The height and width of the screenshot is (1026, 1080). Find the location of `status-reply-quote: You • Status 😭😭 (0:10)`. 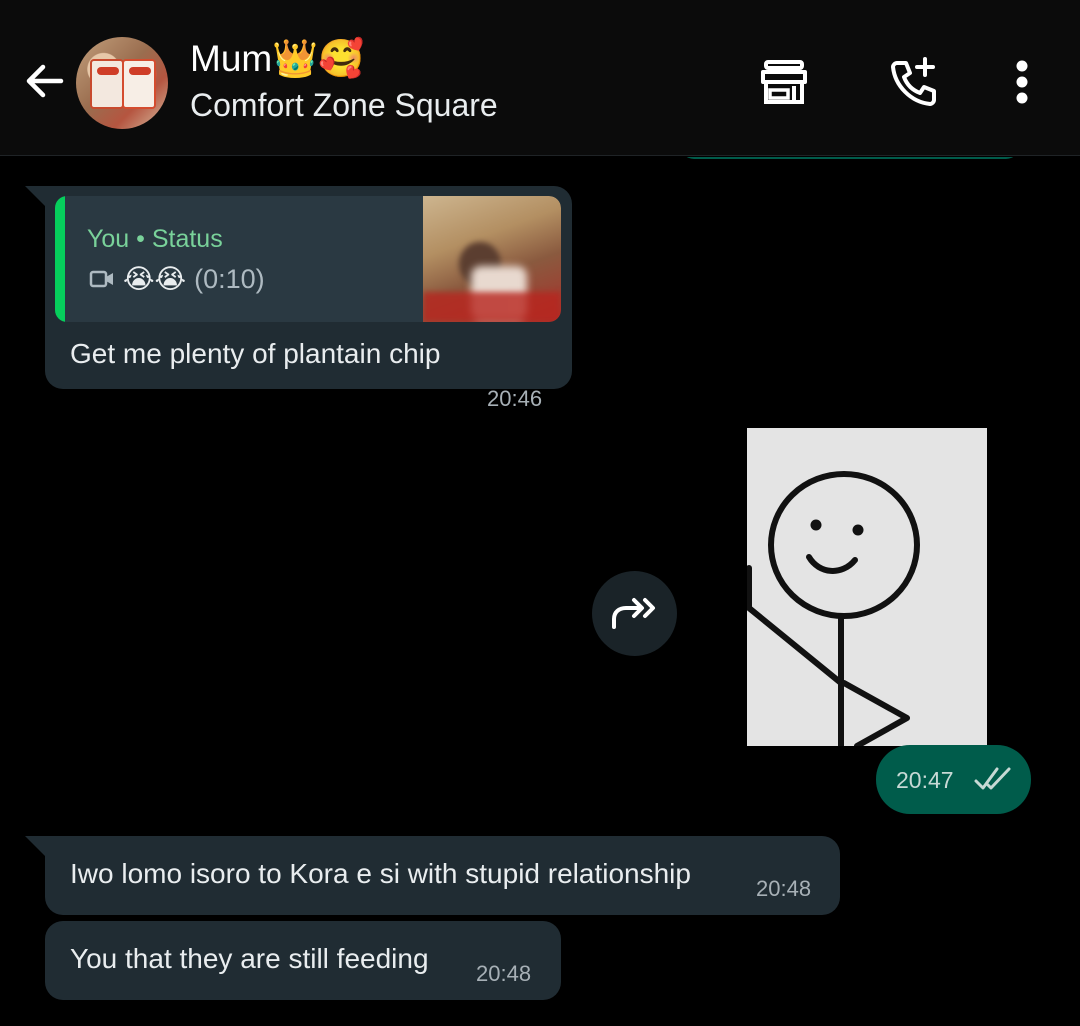

status-reply-quote: You • Status 😭😭 (0:10) is located at coordinates (308, 259).